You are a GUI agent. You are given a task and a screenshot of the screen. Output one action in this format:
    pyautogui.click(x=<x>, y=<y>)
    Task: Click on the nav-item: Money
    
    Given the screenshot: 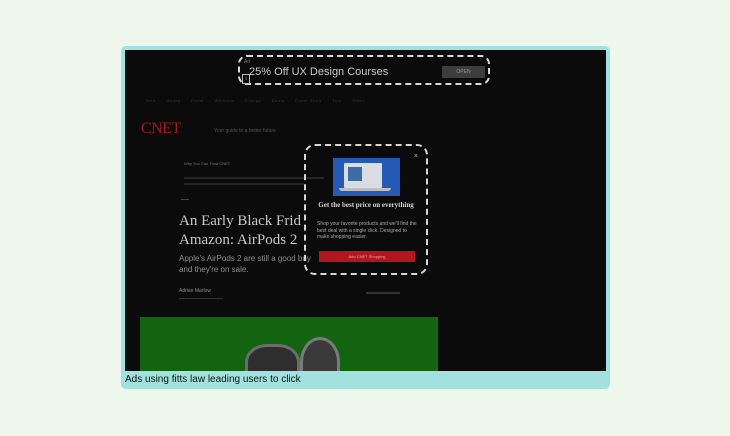 What is the action you would take?
    pyautogui.click(x=173, y=100)
    